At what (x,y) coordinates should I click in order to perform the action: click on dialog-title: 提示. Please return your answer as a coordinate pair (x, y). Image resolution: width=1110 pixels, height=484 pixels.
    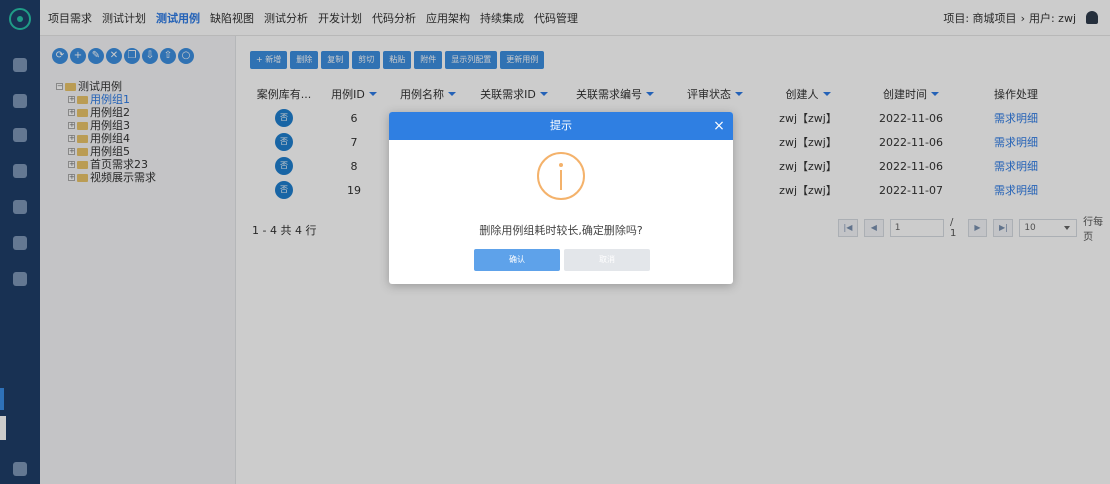
    Looking at the image, I should click on (561, 125).